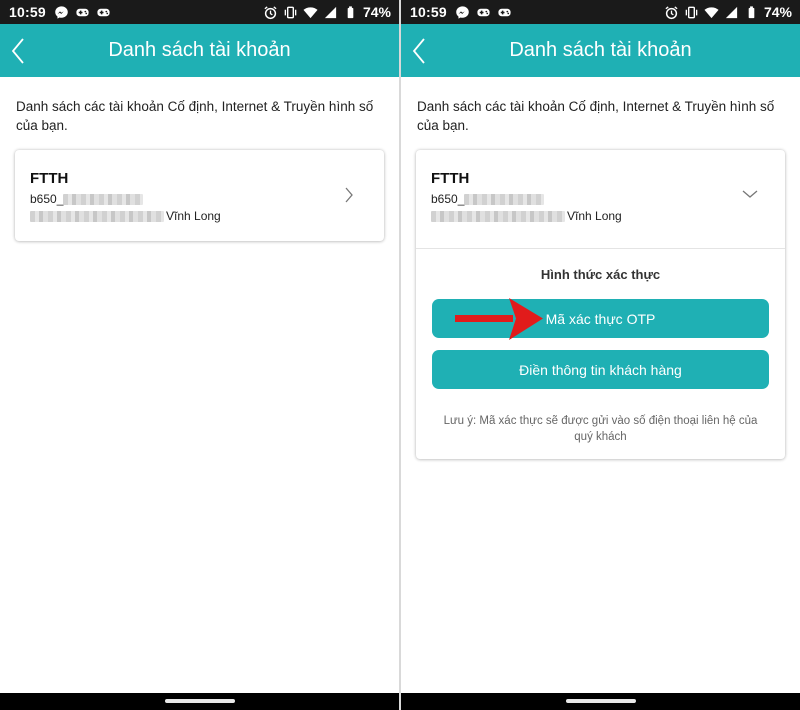 The height and width of the screenshot is (710, 800). What do you see at coordinates (199, 195) in the screenshot?
I see `account-card: FTTH b650_ Vĩnh Long` at bounding box center [199, 195].